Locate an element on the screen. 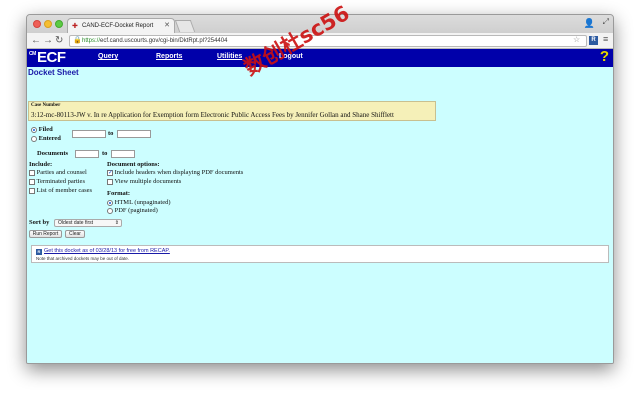 The height and width of the screenshot is (400, 640). include-parties: Parties and counsel is located at coordinates (58, 172).